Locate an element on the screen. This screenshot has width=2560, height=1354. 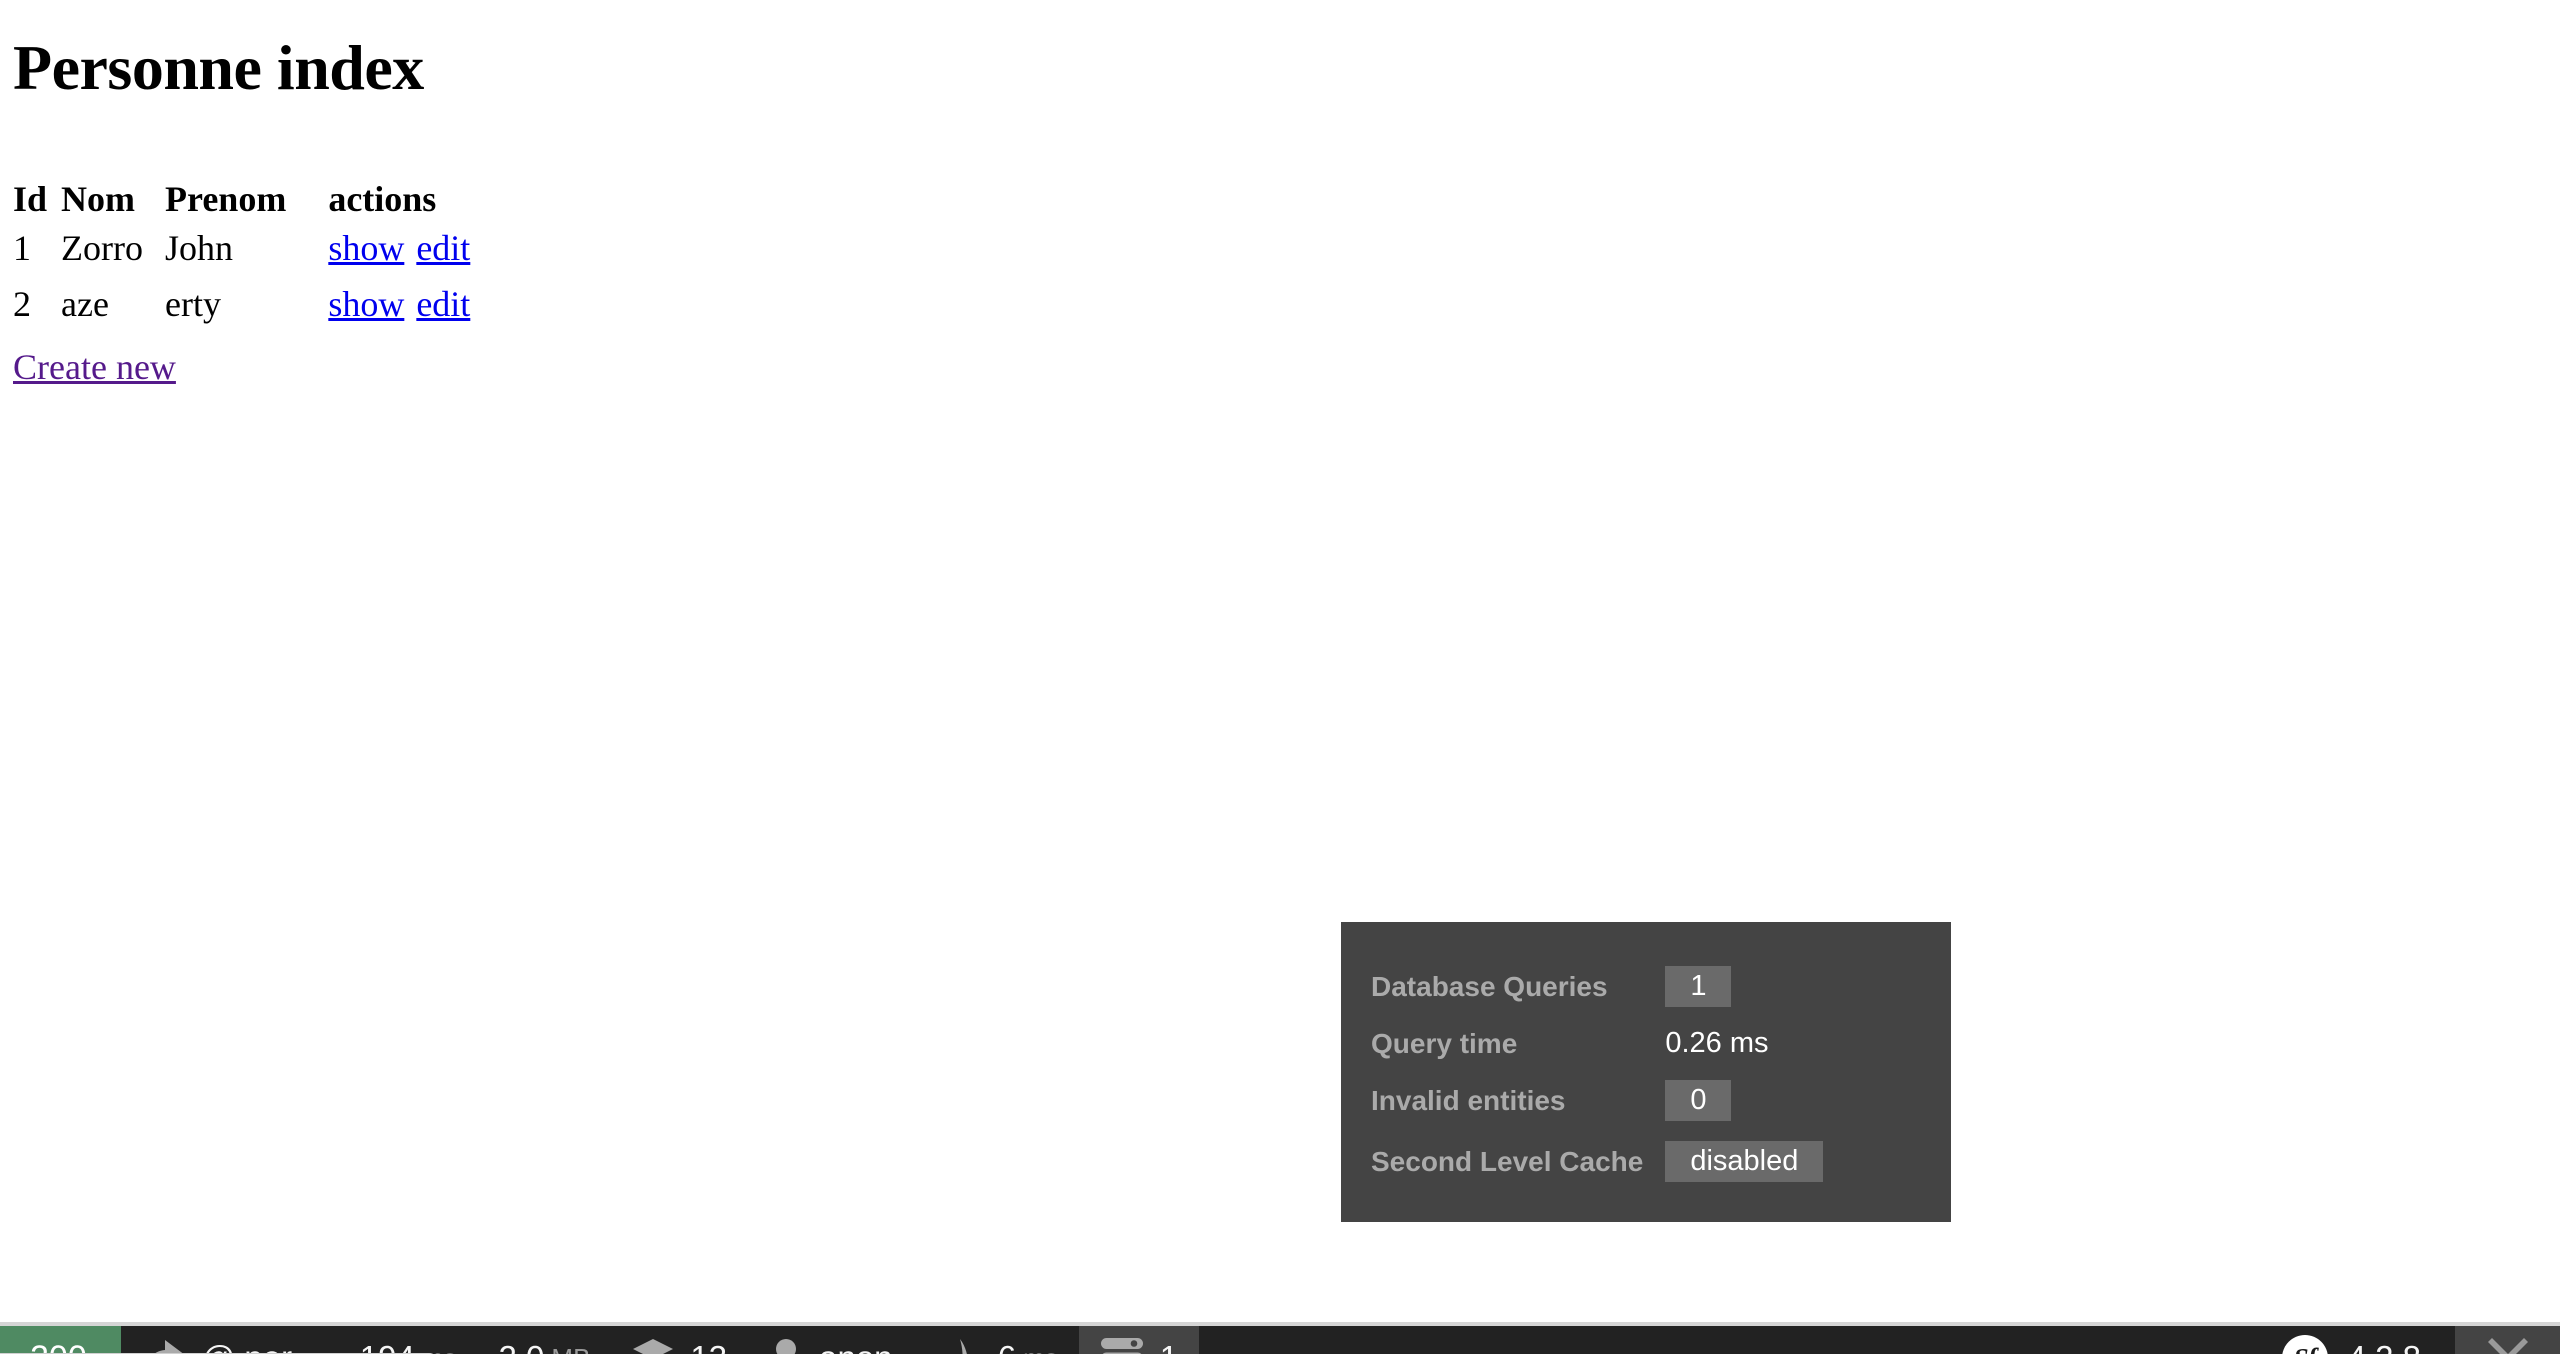
page-title: Personne index is located at coordinates (218, 67).